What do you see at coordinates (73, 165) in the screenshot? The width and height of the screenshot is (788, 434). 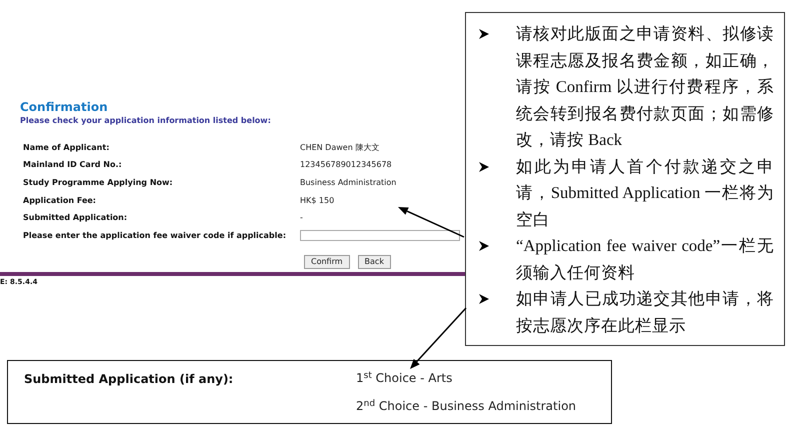 I see `field-label: Mainland ID Card No.:` at bounding box center [73, 165].